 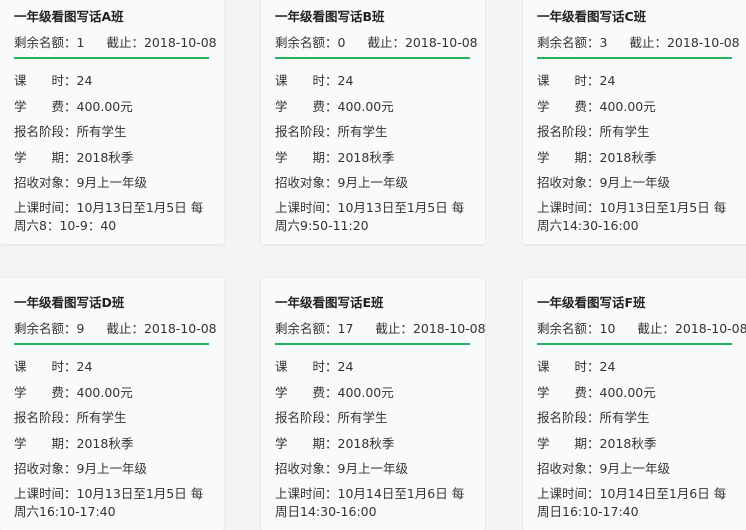 I want to click on enrollment-meta: 剩余名额：10 截止：2018-10-08, so click(x=641, y=327).